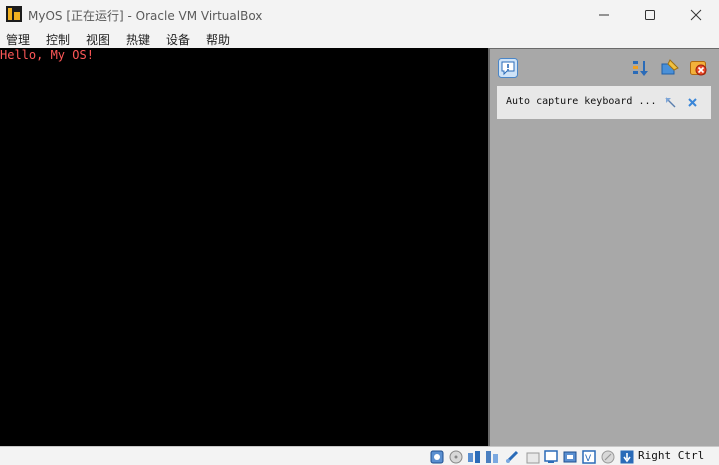 This screenshot has height=465, width=719. I want to click on close-all-icon, so click(699, 68).